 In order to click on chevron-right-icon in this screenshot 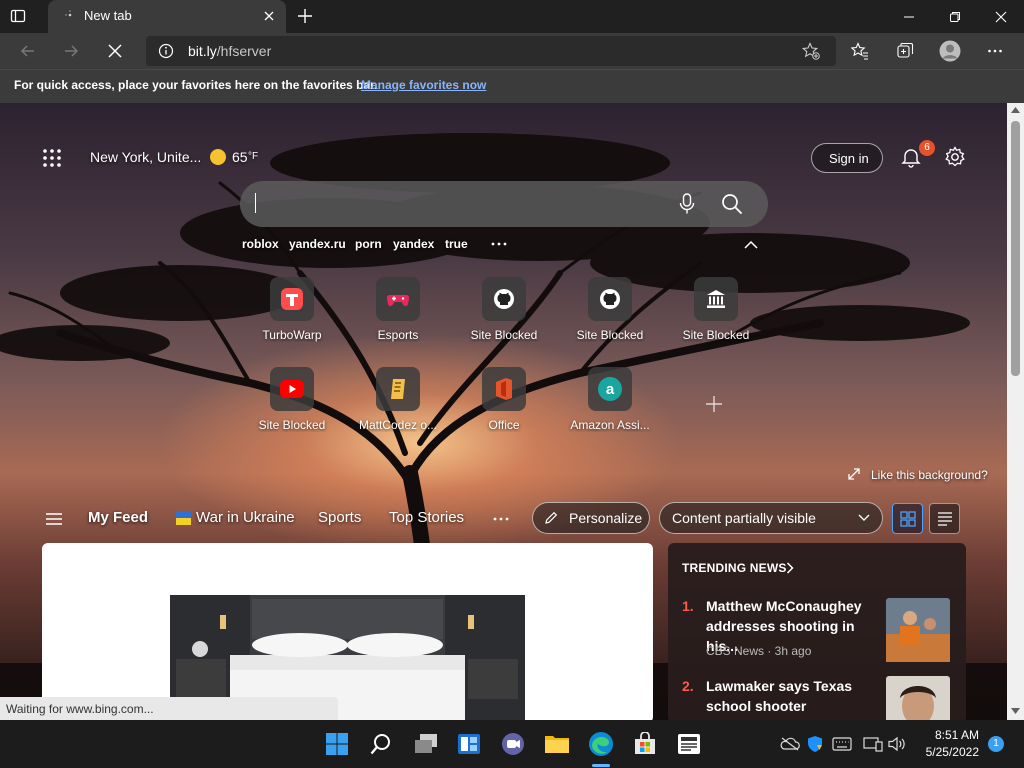, I will do `click(790, 568)`.